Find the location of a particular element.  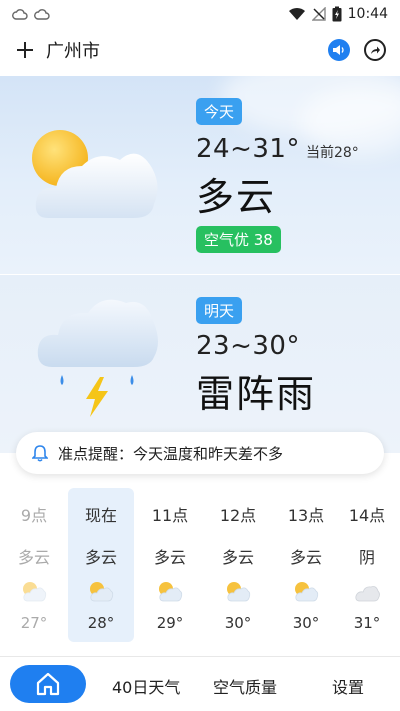

today-condition: 多云 is located at coordinates (236, 197).